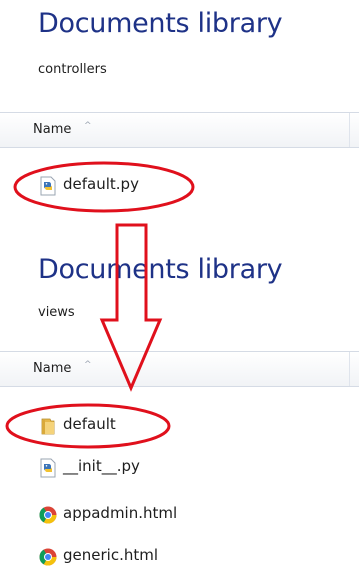 Image resolution: width=359 pixels, height=572 pixels. Describe the element at coordinates (131, 307) in the screenshot. I see `down-arrow-annotation` at that location.